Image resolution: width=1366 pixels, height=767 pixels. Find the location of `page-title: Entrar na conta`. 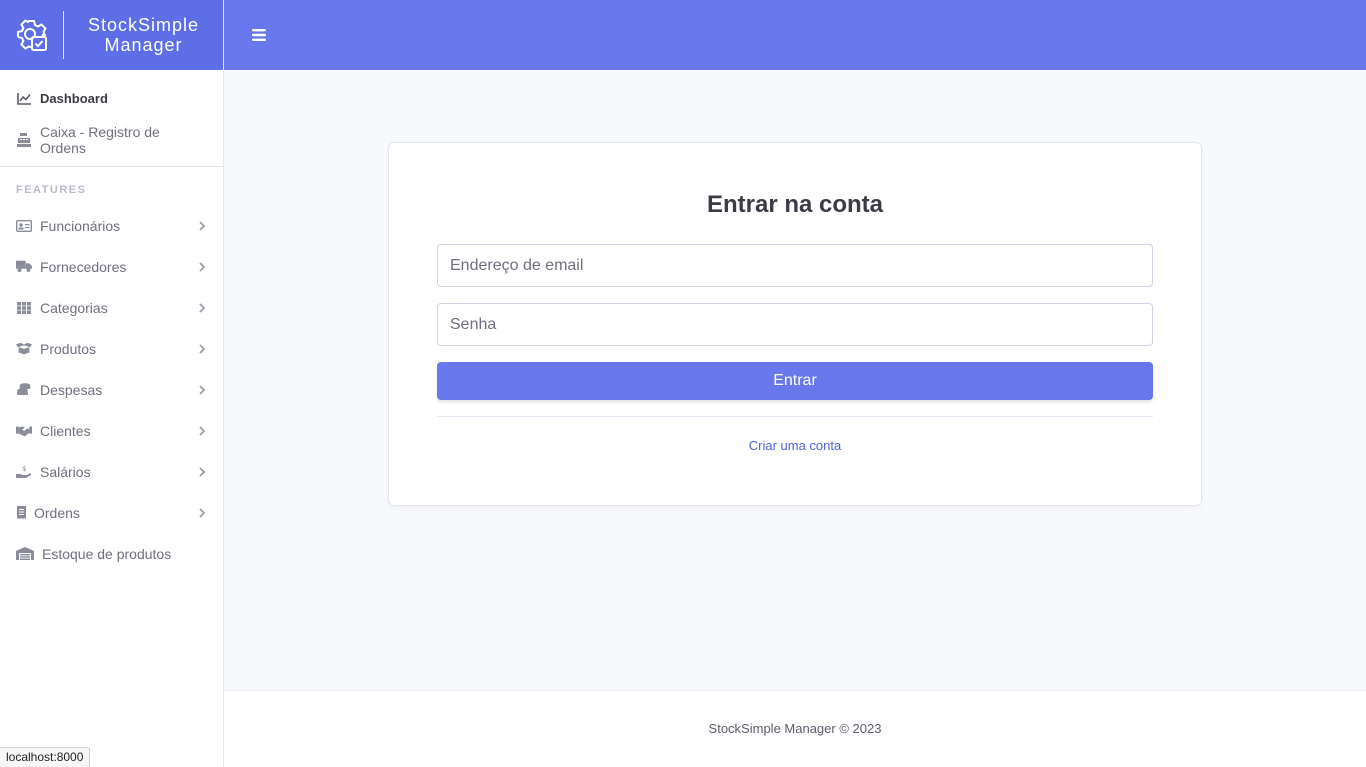

page-title: Entrar na conta is located at coordinates (795, 204).